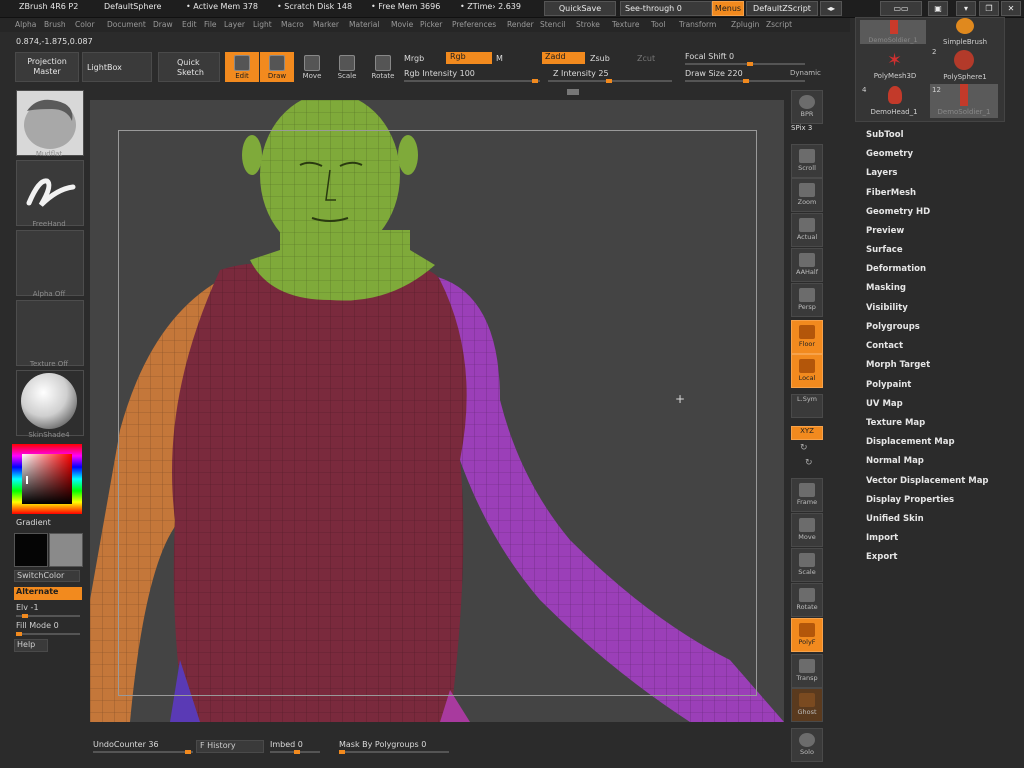 This screenshot has height=768, width=1024. Describe the element at coordinates (402, 24) in the screenshot. I see `menu-movie: Movie` at that location.